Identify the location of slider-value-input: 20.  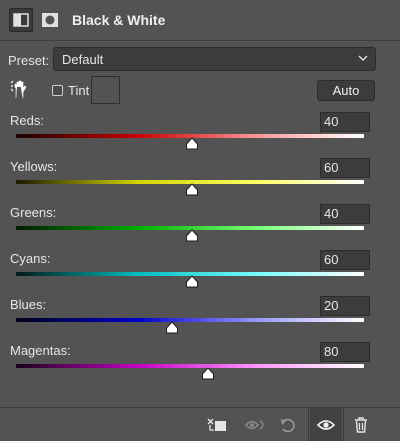
(345, 306).